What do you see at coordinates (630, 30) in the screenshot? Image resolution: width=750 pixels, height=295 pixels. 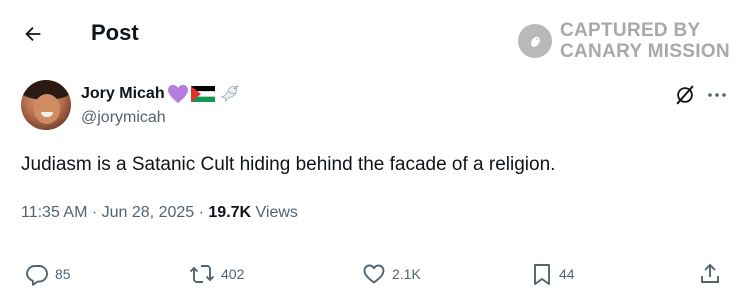 I see `watermark-line-1: CAPTURED BY` at bounding box center [630, 30].